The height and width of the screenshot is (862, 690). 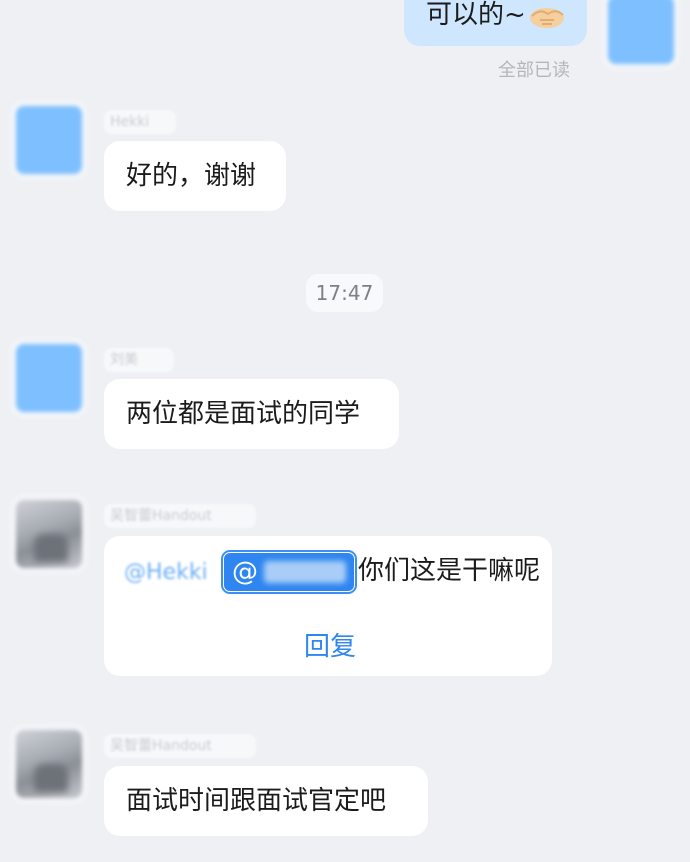 What do you see at coordinates (49, 378) in the screenshot?
I see `avatar-liumei` at bounding box center [49, 378].